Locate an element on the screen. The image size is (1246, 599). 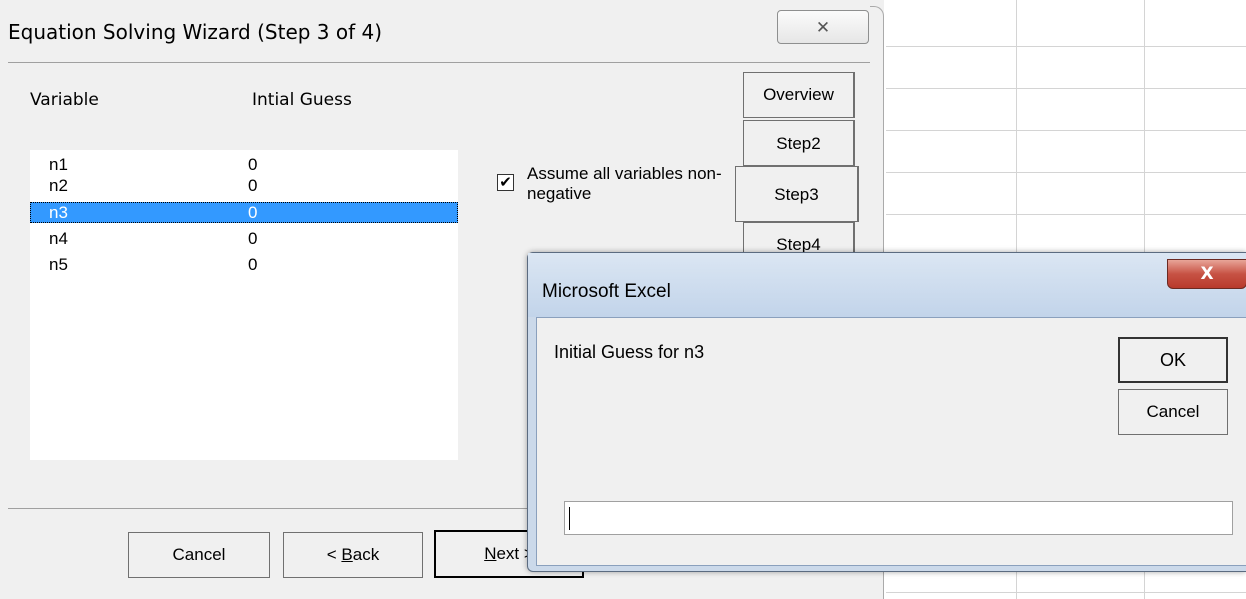
ok-button: OK is located at coordinates (1173, 360).